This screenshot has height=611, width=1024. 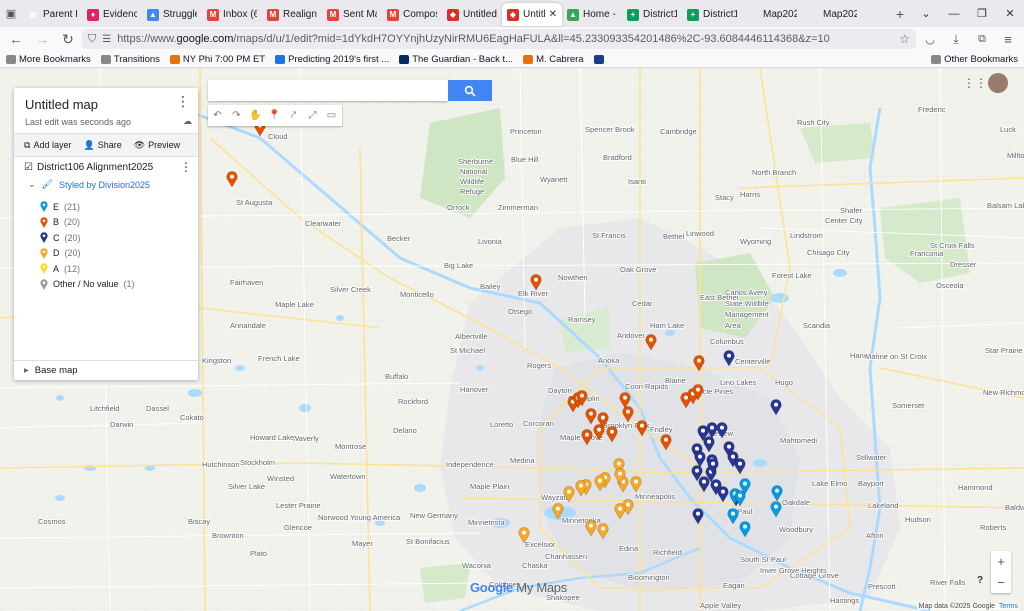 What do you see at coordinates (116, 254) in the screenshot?
I see `legend-item-3: D (20)` at bounding box center [116, 254].